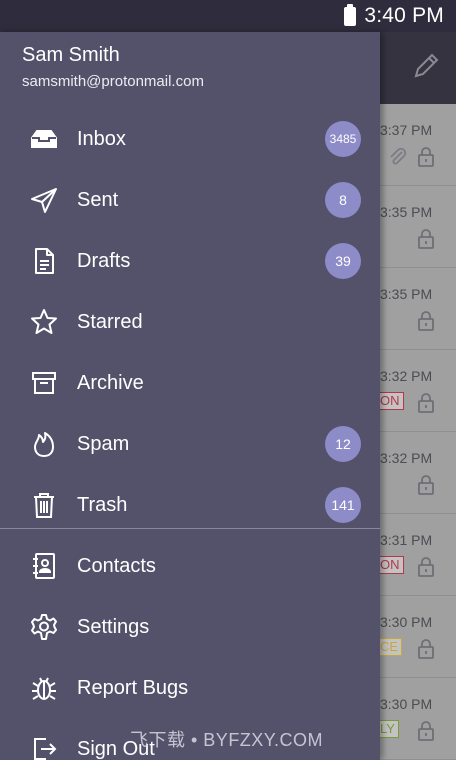 The height and width of the screenshot is (760, 456). What do you see at coordinates (44, 444) in the screenshot?
I see `flame-icon` at bounding box center [44, 444].